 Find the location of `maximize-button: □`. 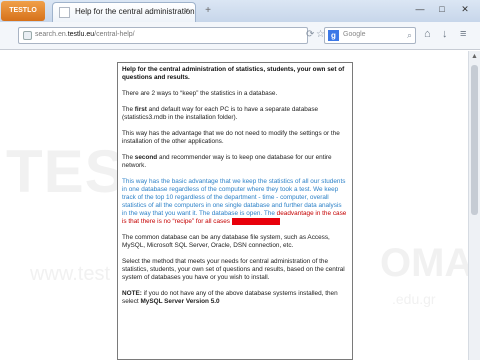

maximize-button: □ is located at coordinates (442, 10).